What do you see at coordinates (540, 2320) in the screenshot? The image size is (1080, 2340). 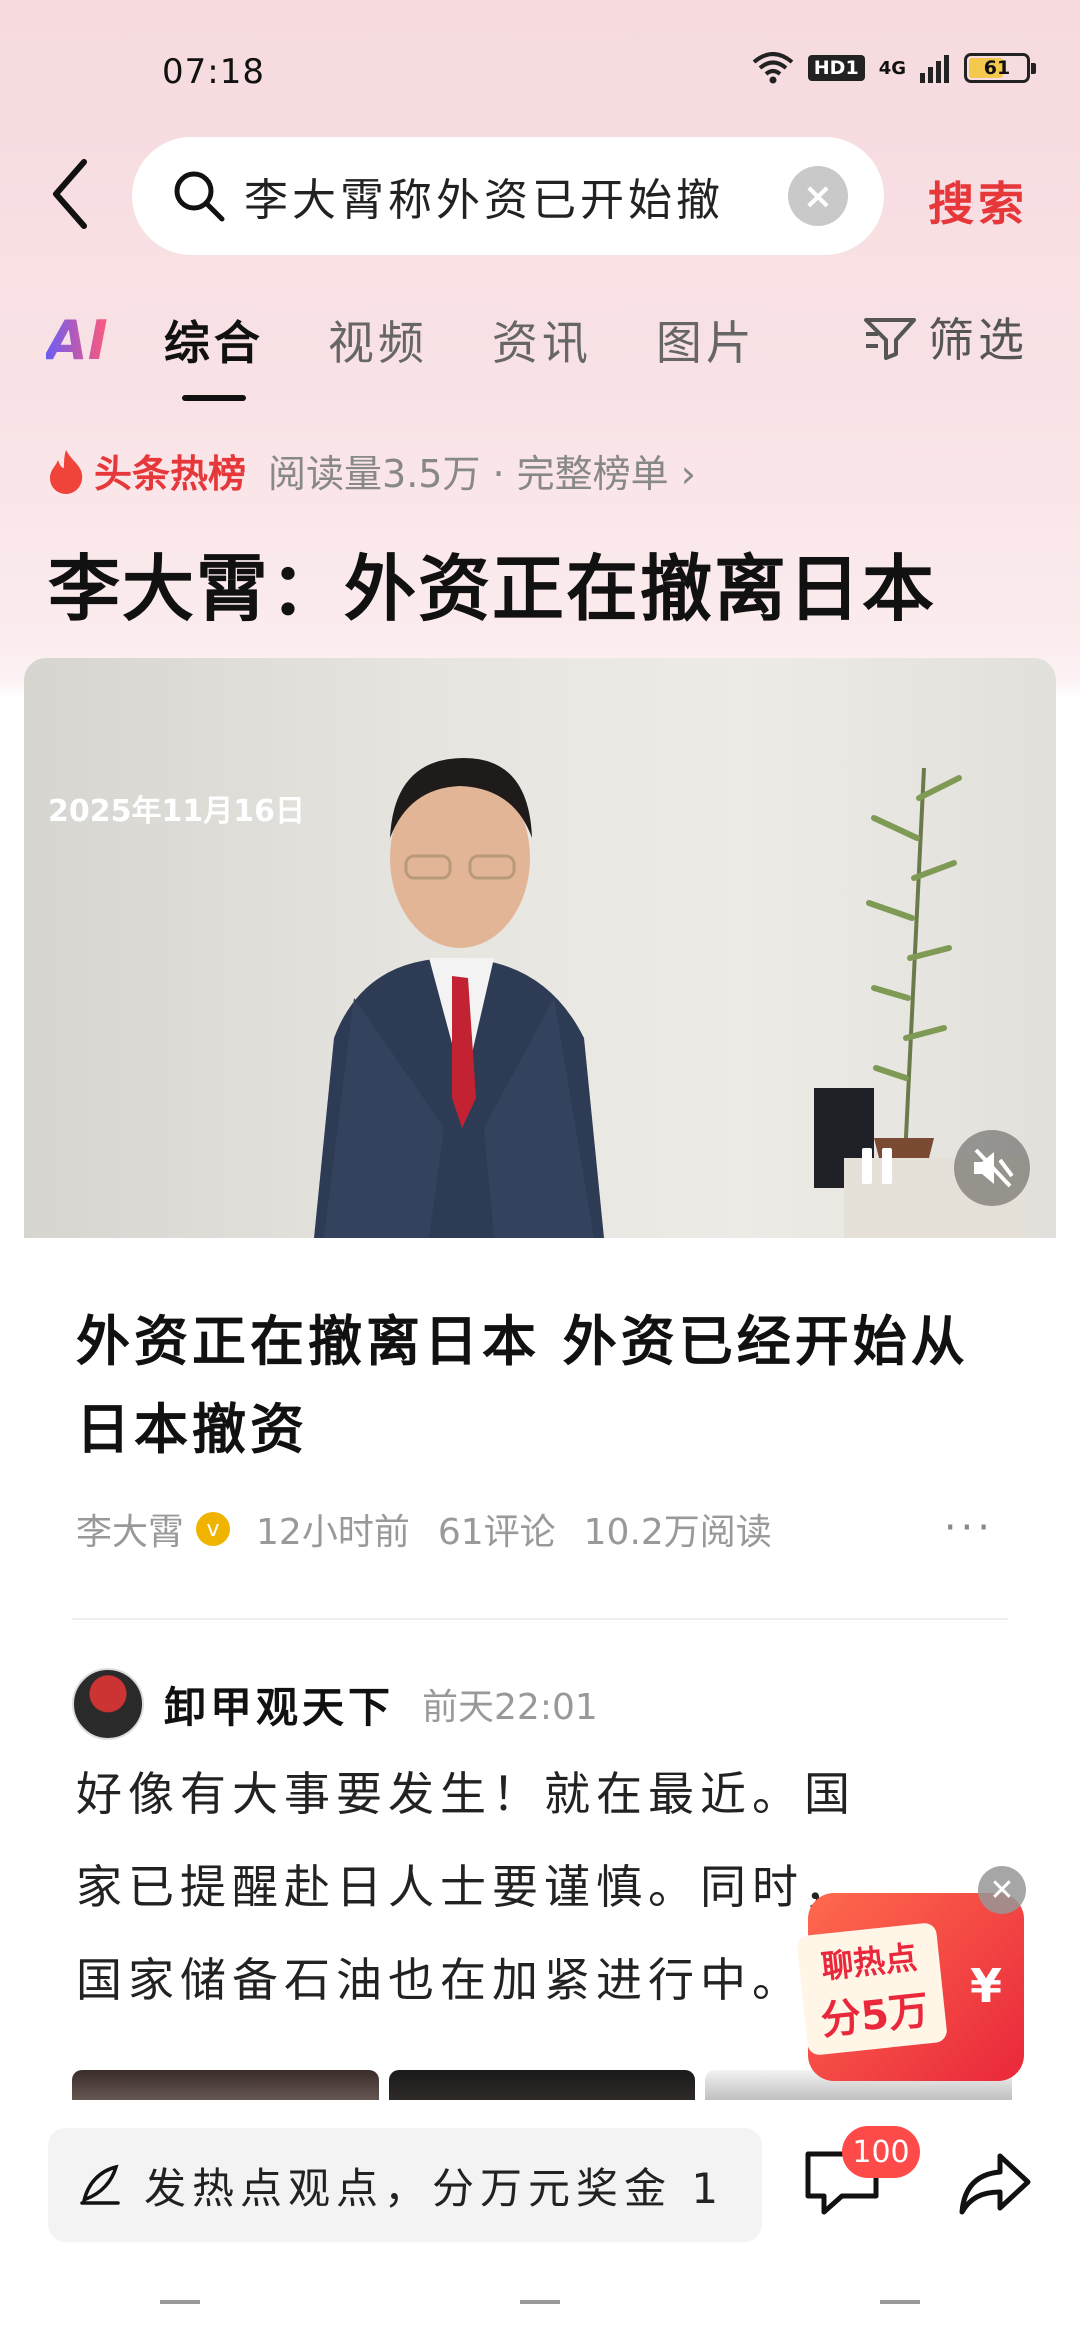 I see `system-nav` at bounding box center [540, 2320].